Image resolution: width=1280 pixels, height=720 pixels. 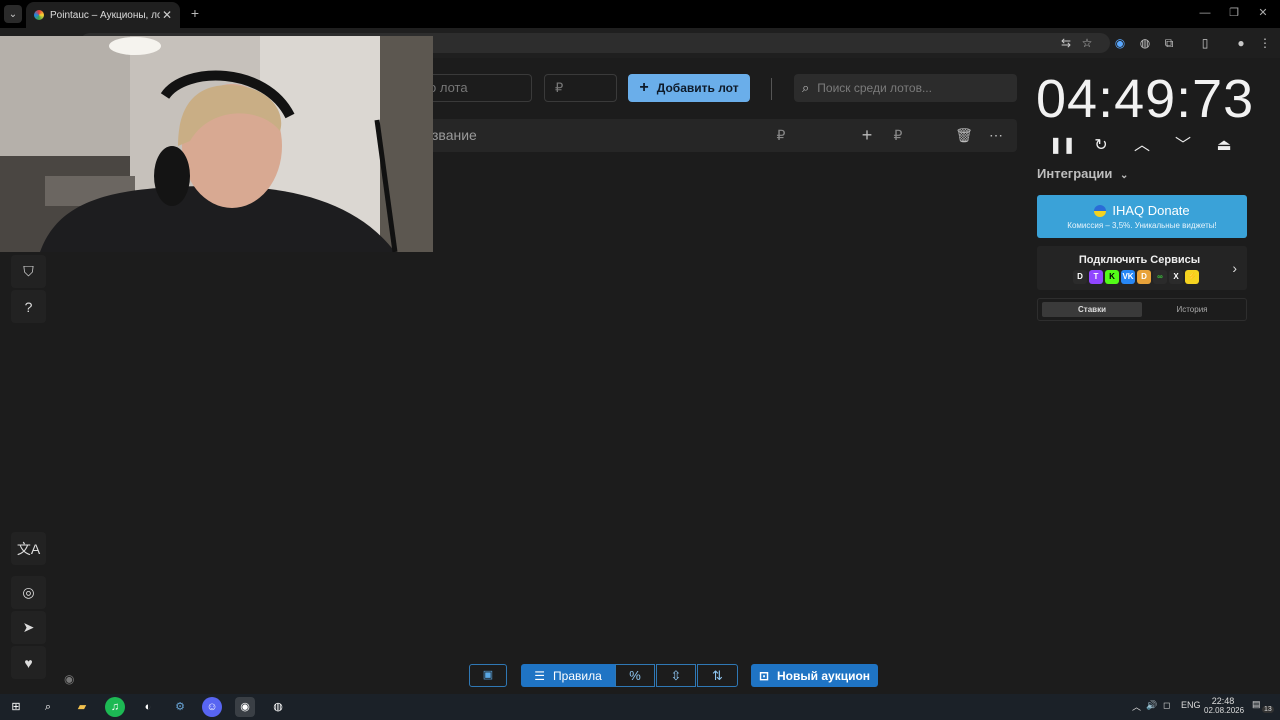 I want to click on windows-taskbar, so click(x=640, y=707).